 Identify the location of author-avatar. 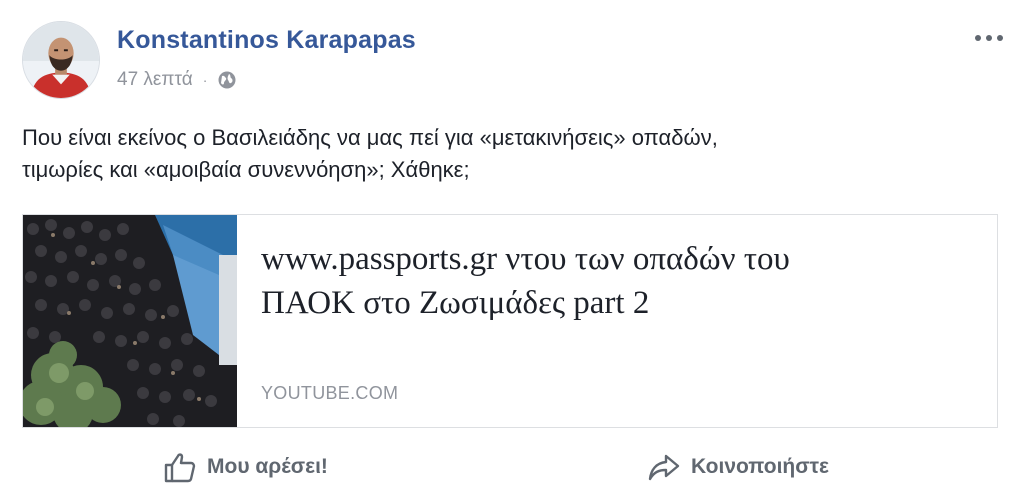
(61, 60).